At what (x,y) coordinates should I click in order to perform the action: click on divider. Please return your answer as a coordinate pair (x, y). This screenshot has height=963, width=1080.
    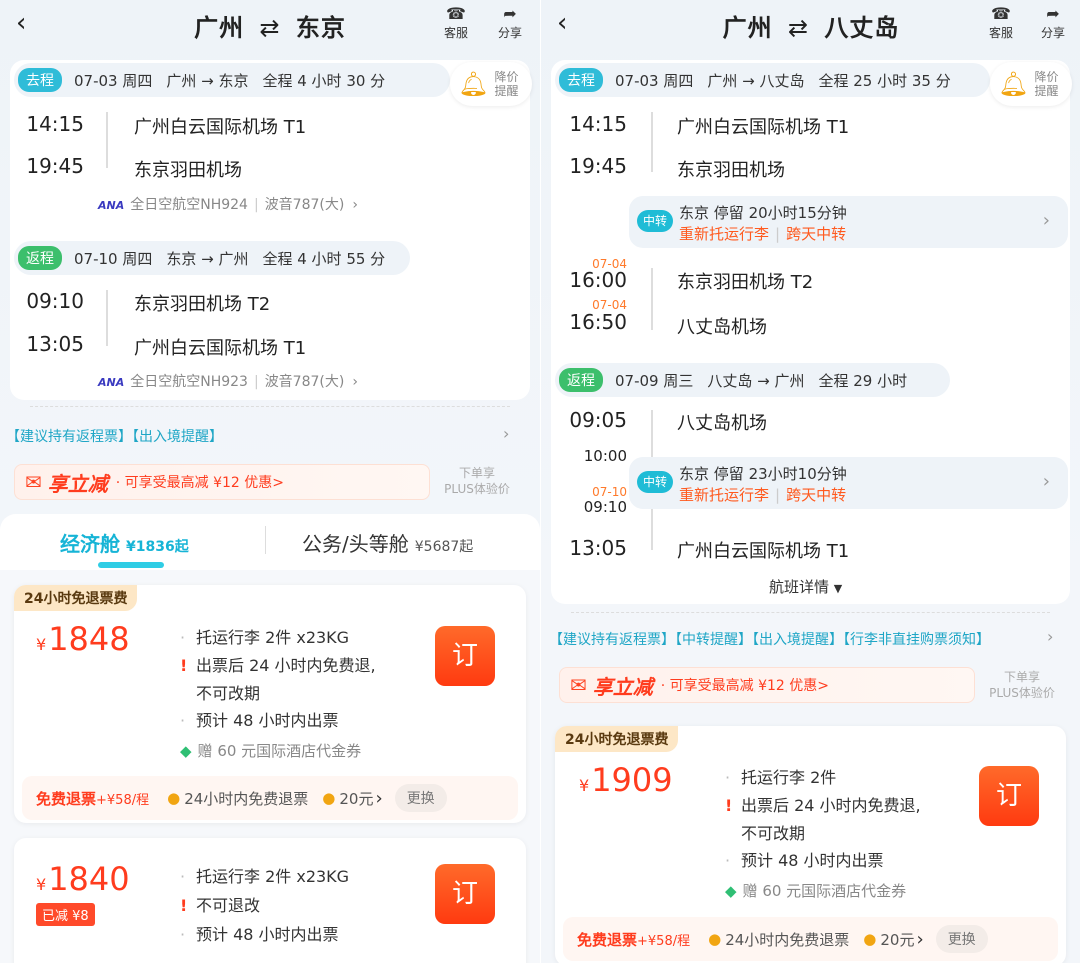
    Looking at the image, I should click on (810, 612).